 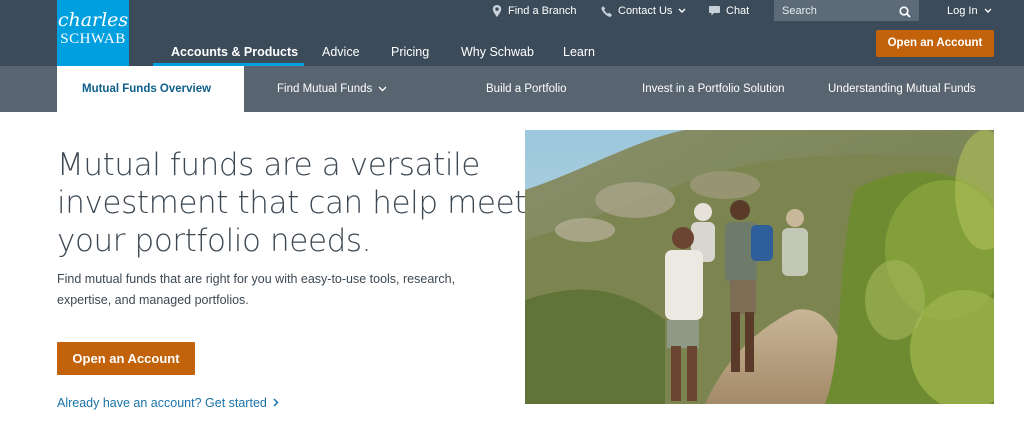 I want to click on nav-advice: Advice, so click(x=341, y=52).